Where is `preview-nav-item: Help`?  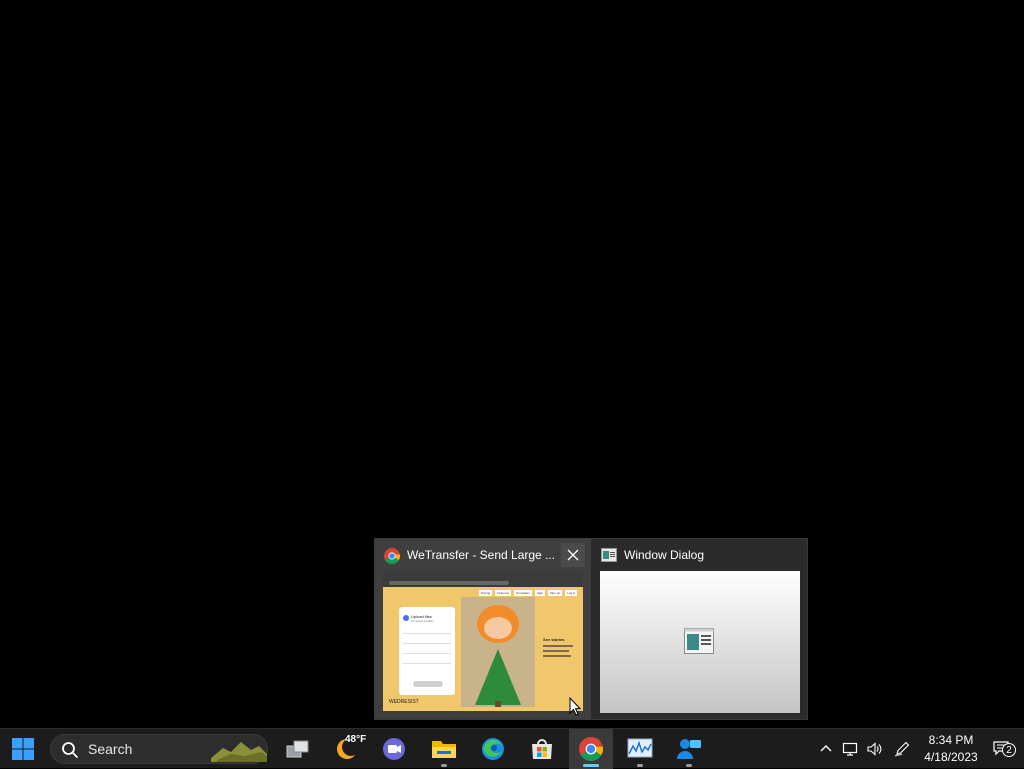
preview-nav-item: Help is located at coordinates (539, 593).